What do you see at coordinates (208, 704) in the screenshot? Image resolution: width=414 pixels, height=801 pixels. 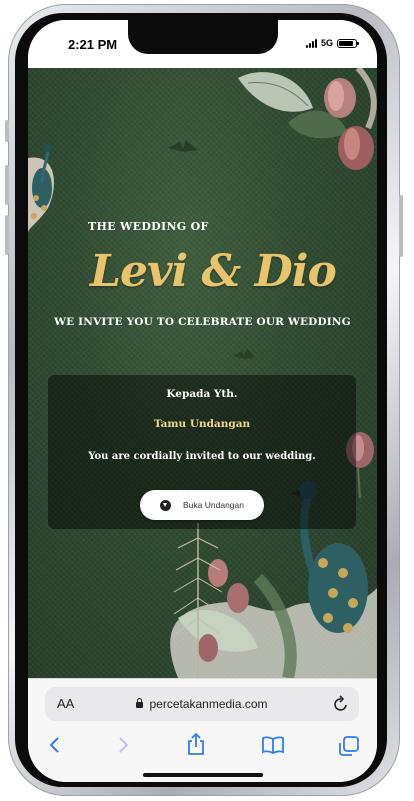 I see `url-text: percetakanmedia.com` at bounding box center [208, 704].